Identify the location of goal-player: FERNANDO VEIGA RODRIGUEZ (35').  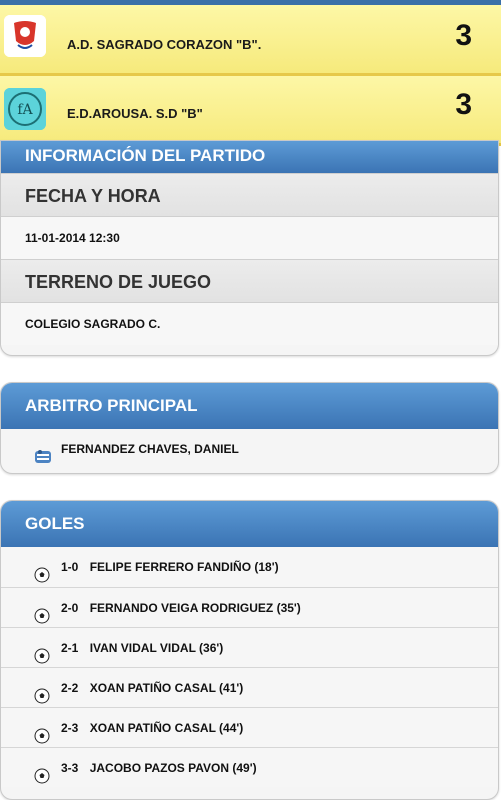
(195, 608).